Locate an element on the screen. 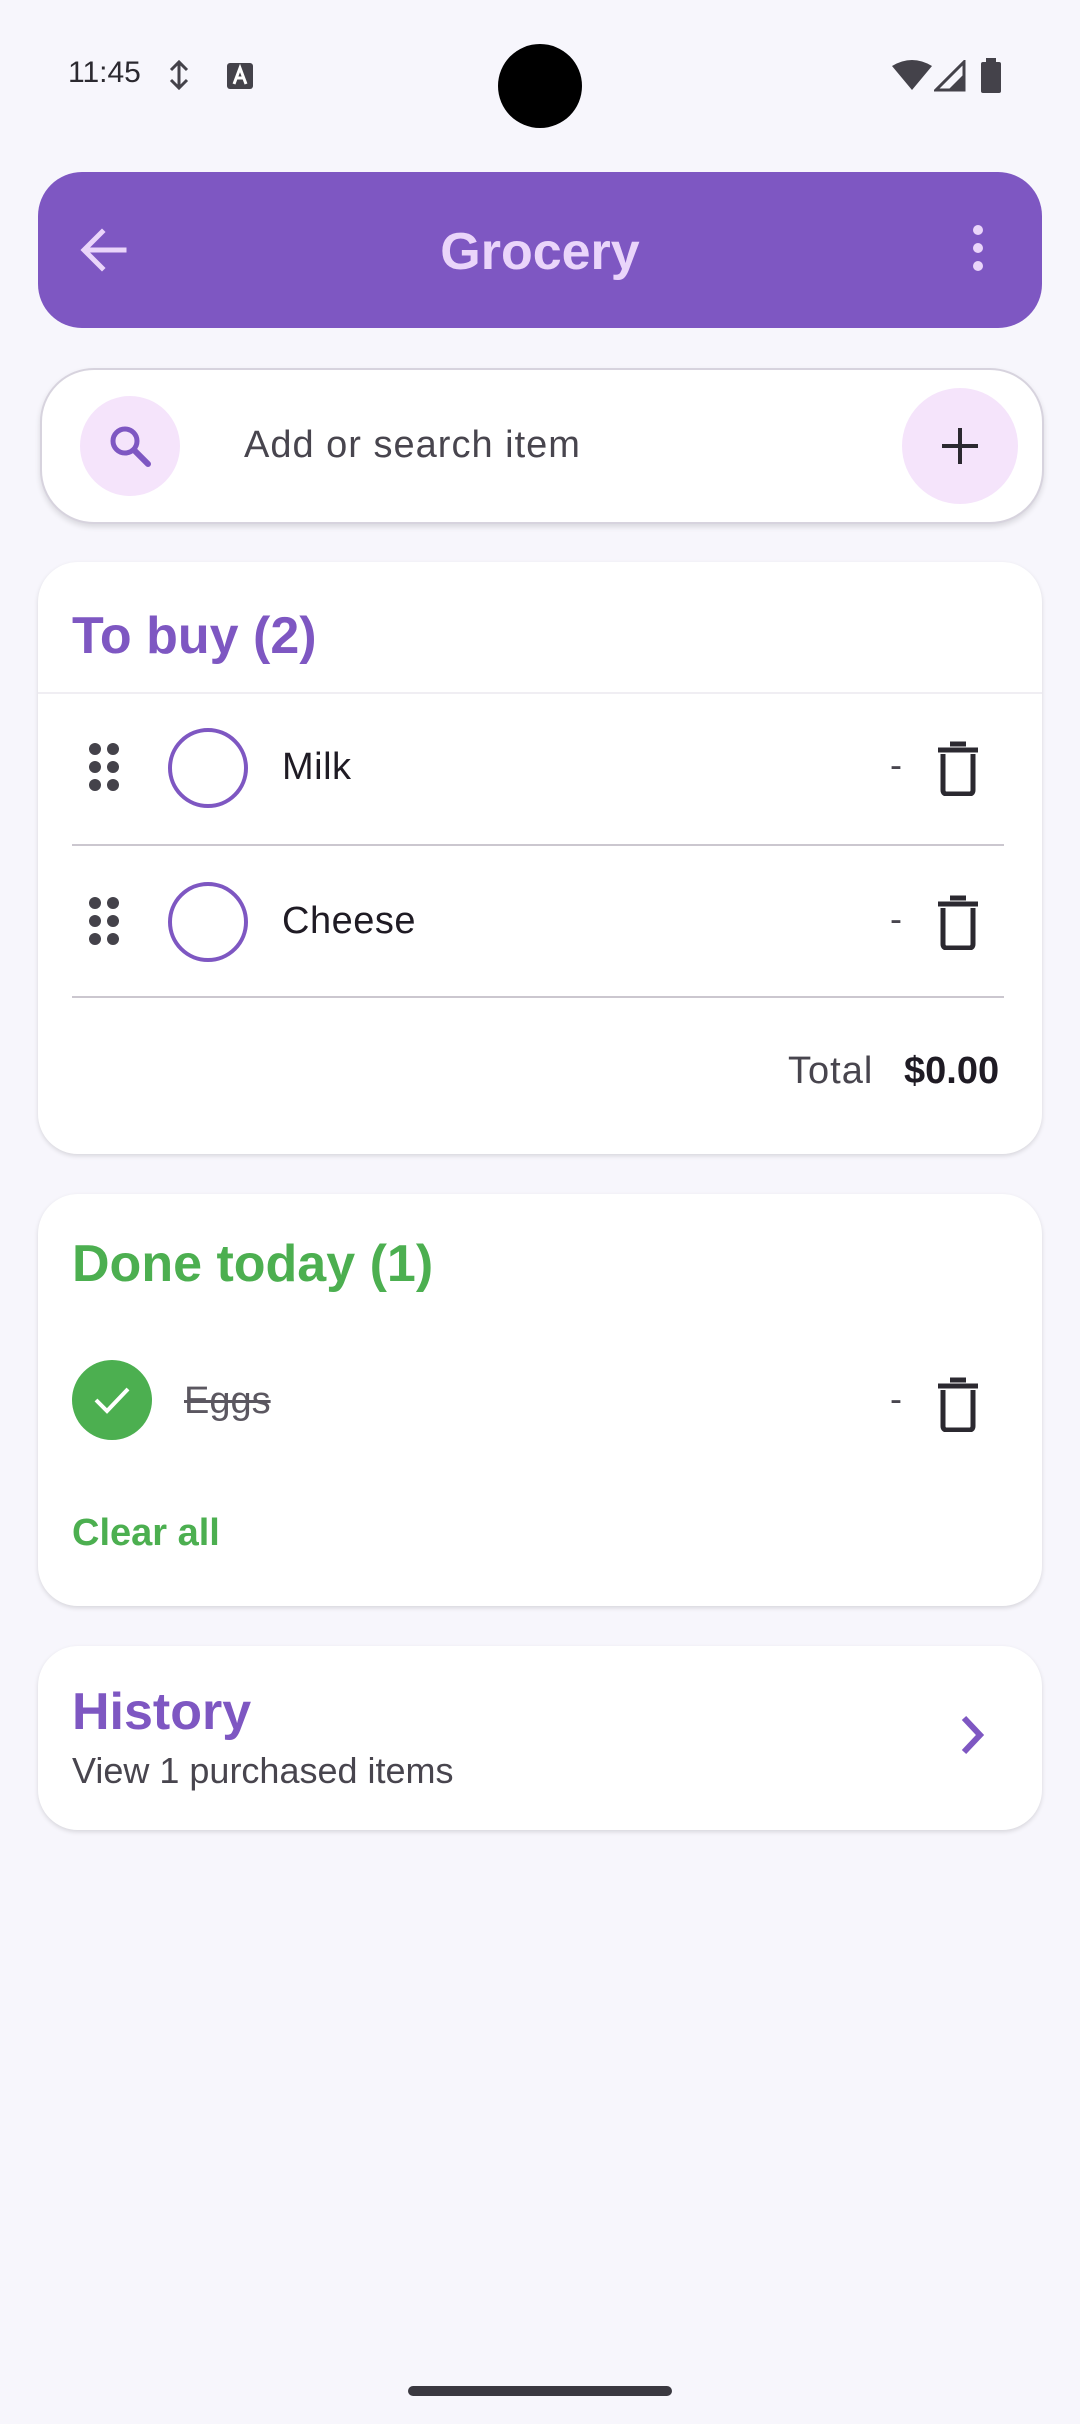 Image resolution: width=1080 pixels, height=2424 pixels. wifi-icon is located at coordinates (912, 75).